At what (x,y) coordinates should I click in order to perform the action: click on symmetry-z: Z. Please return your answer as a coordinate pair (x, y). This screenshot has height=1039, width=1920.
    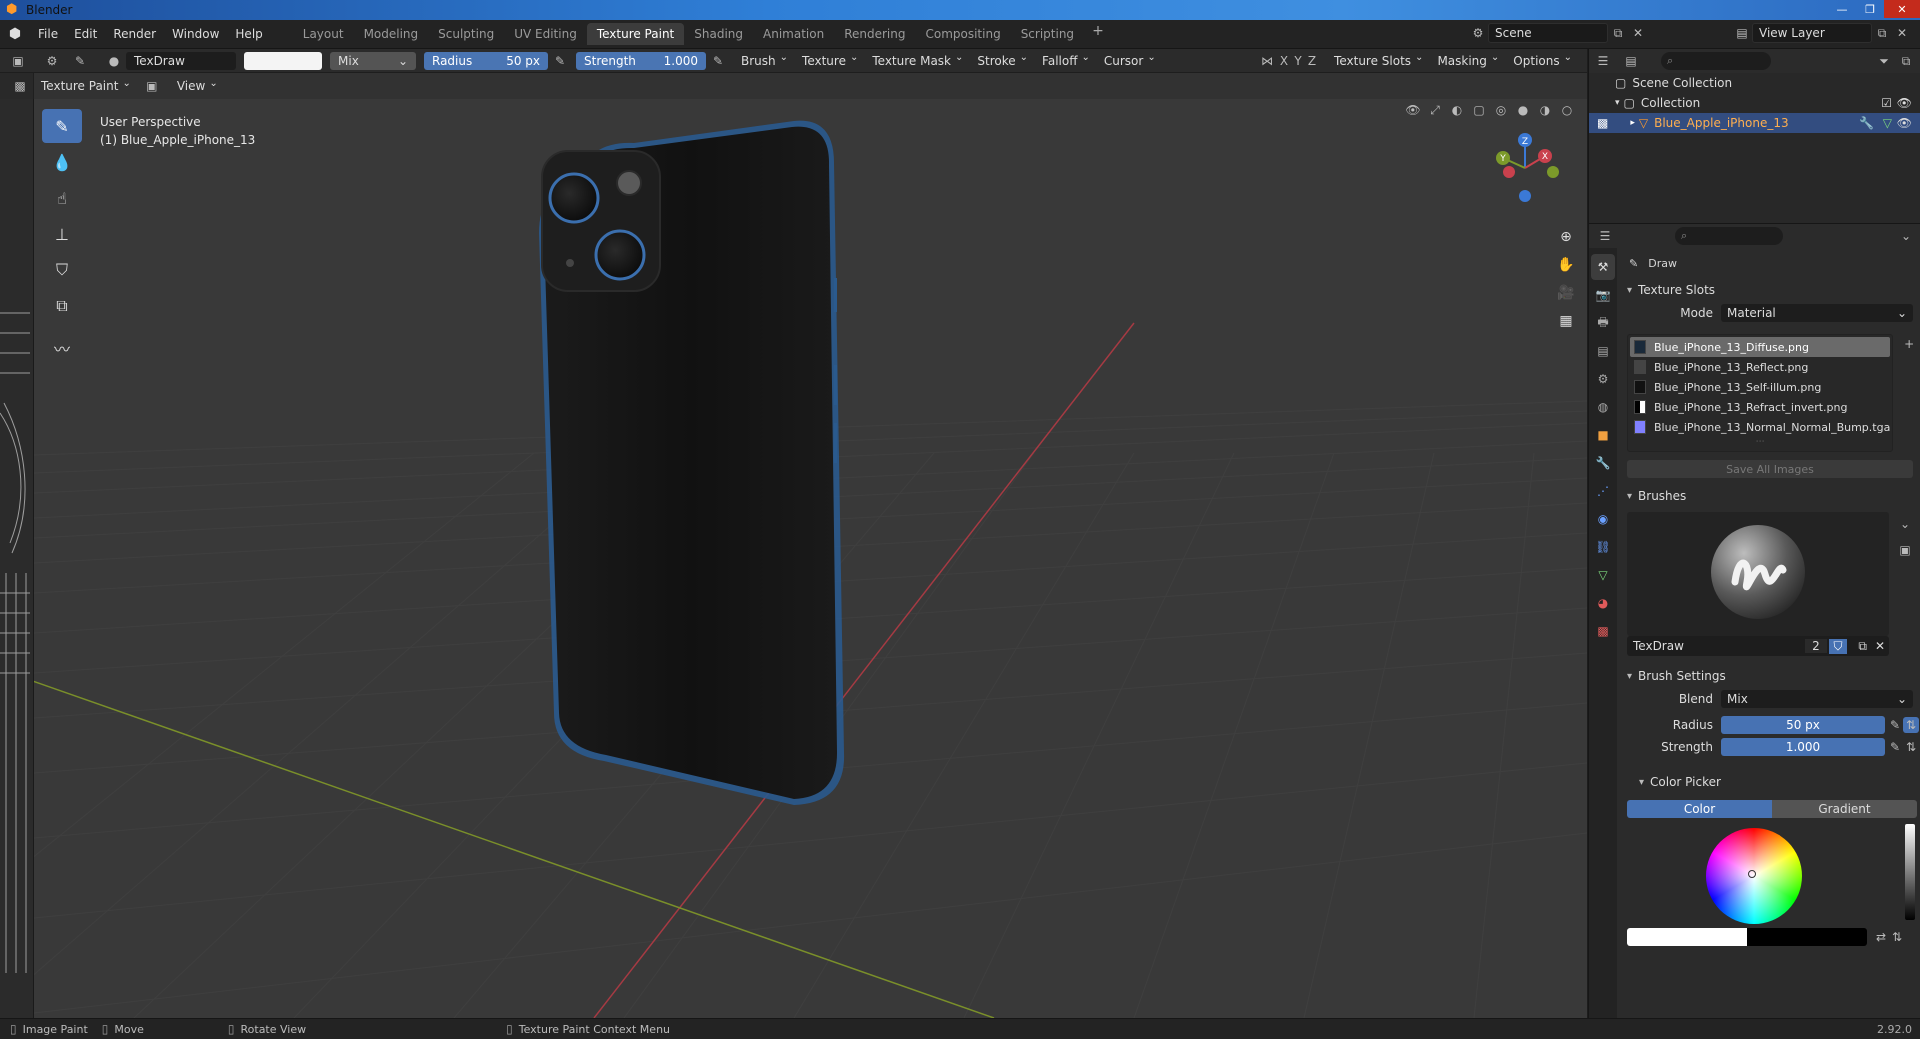
    Looking at the image, I should click on (1312, 61).